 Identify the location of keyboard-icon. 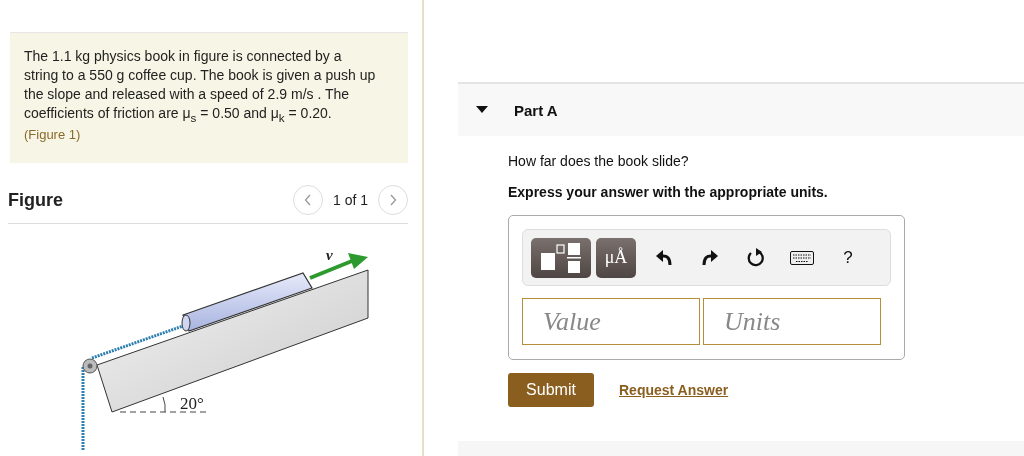
(802, 257).